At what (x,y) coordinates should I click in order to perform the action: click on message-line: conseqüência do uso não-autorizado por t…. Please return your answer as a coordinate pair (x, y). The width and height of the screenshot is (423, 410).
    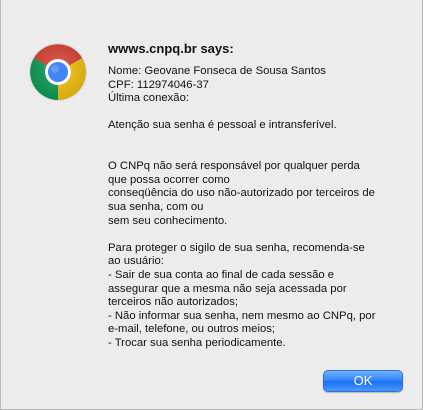
    Looking at the image, I should click on (241, 193).